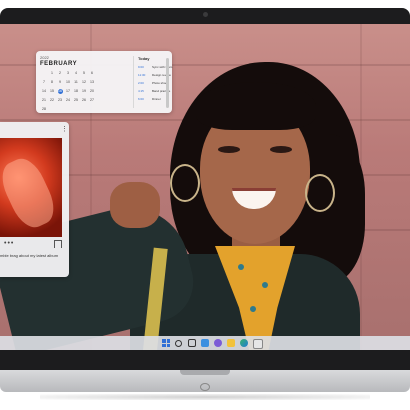 This screenshot has height=410, width=410. What do you see at coordinates (59, 64) in the screenshot?
I see `calendar-month-title: FEBRUARY` at bounding box center [59, 64].